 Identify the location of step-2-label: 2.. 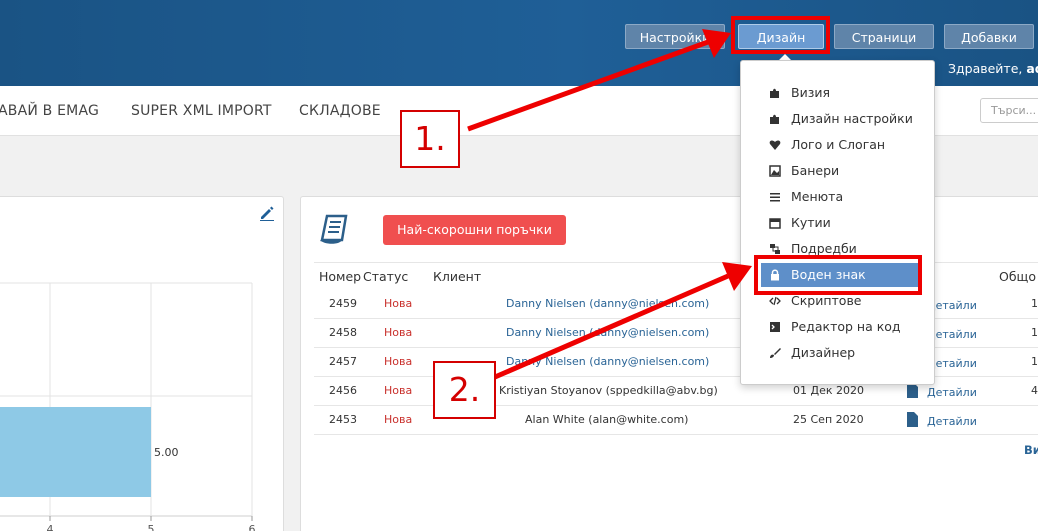
(464, 390).